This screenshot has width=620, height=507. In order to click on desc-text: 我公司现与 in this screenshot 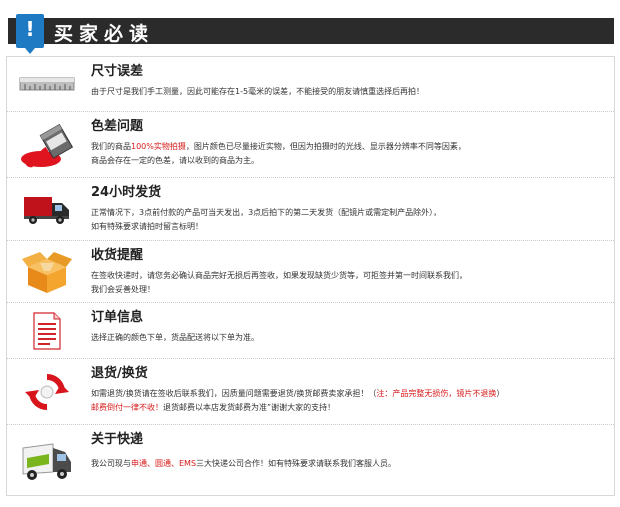, I will do `click(111, 463)`.